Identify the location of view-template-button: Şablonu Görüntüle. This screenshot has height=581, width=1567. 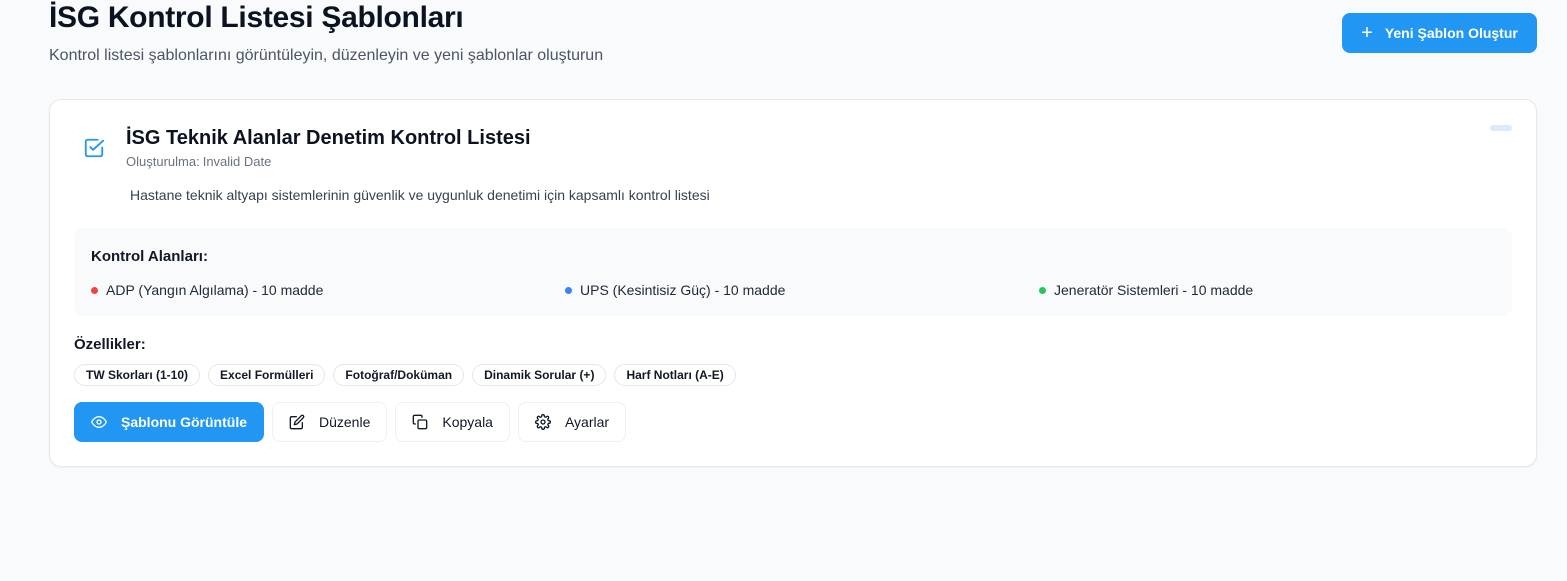
(169, 422).